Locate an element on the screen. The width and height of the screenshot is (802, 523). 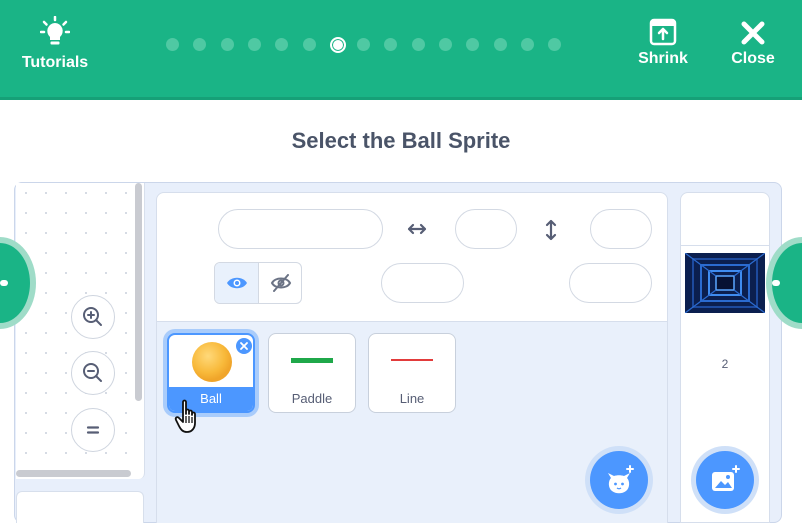
delete-sprite-button is located at coordinates (244, 346).